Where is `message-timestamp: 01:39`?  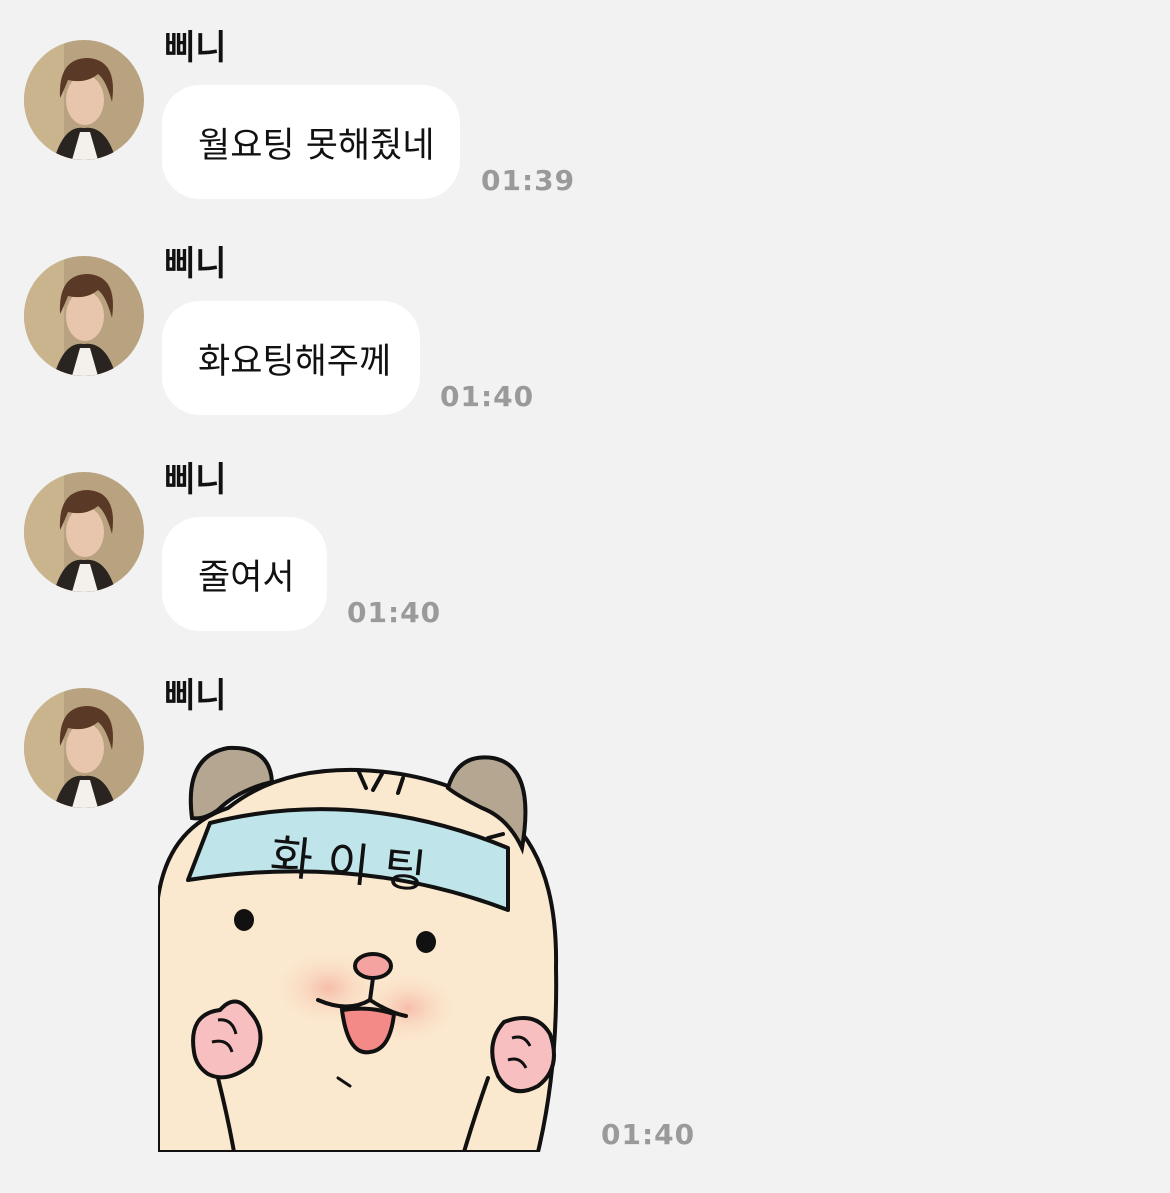 message-timestamp: 01:39 is located at coordinates (528, 180).